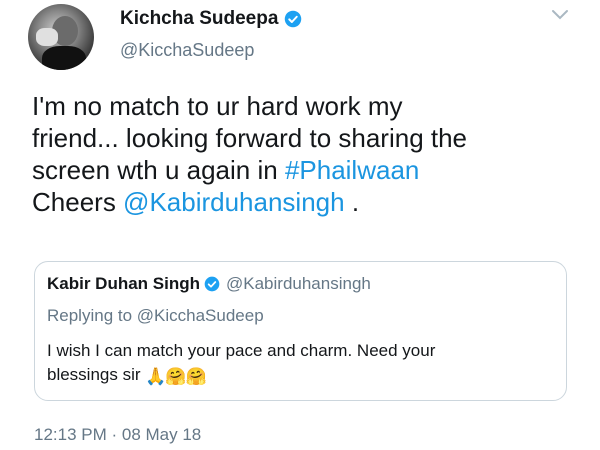 Image resolution: width=600 pixels, height=450 pixels. What do you see at coordinates (250, 138) in the screenshot?
I see `tweet-line-2: friend... looking forward to sharing the` at bounding box center [250, 138].